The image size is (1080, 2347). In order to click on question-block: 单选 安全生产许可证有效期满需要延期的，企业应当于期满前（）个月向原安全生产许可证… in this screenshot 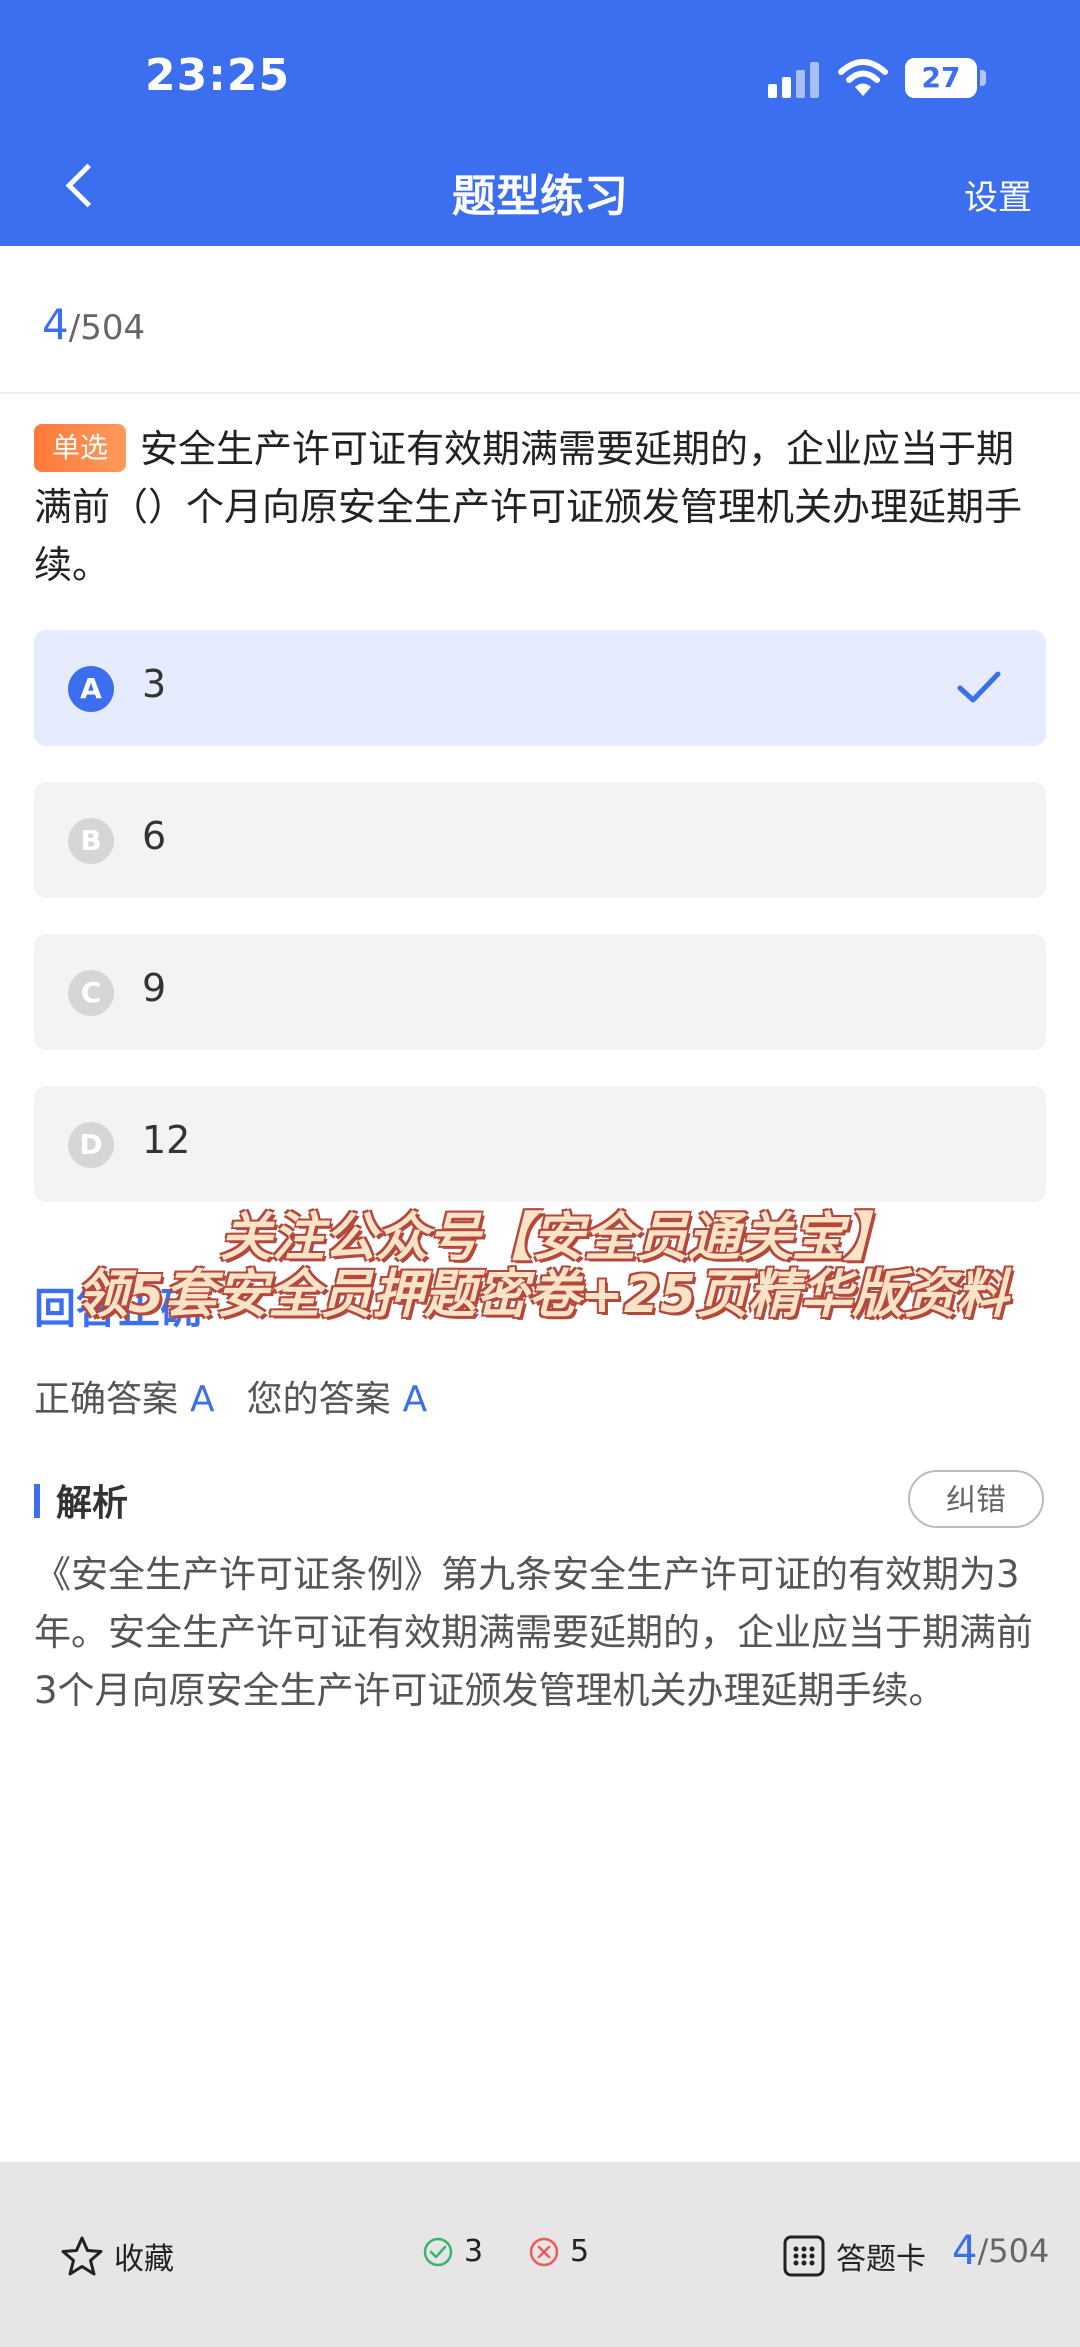, I will do `click(539, 507)`.